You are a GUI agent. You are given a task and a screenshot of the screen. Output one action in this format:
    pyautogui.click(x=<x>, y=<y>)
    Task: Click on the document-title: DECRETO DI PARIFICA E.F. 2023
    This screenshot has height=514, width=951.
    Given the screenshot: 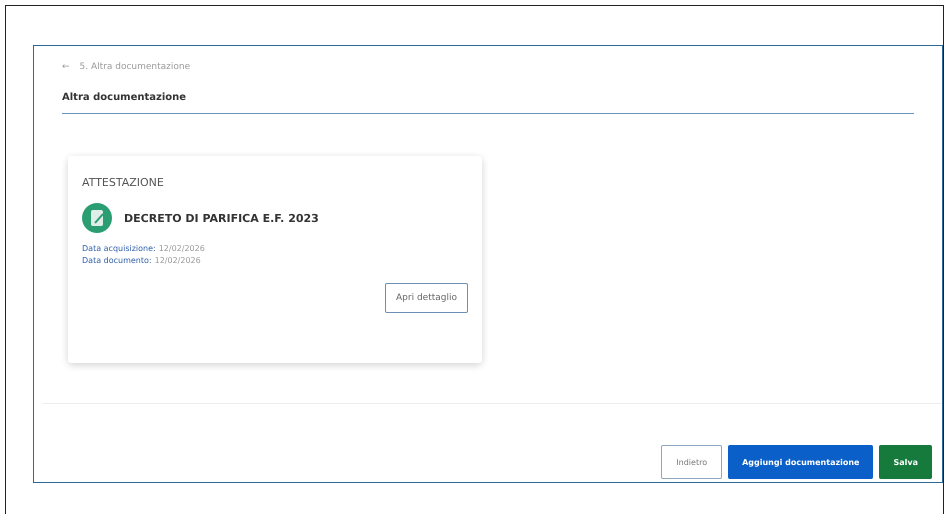 What is the action you would take?
    pyautogui.click(x=221, y=218)
    